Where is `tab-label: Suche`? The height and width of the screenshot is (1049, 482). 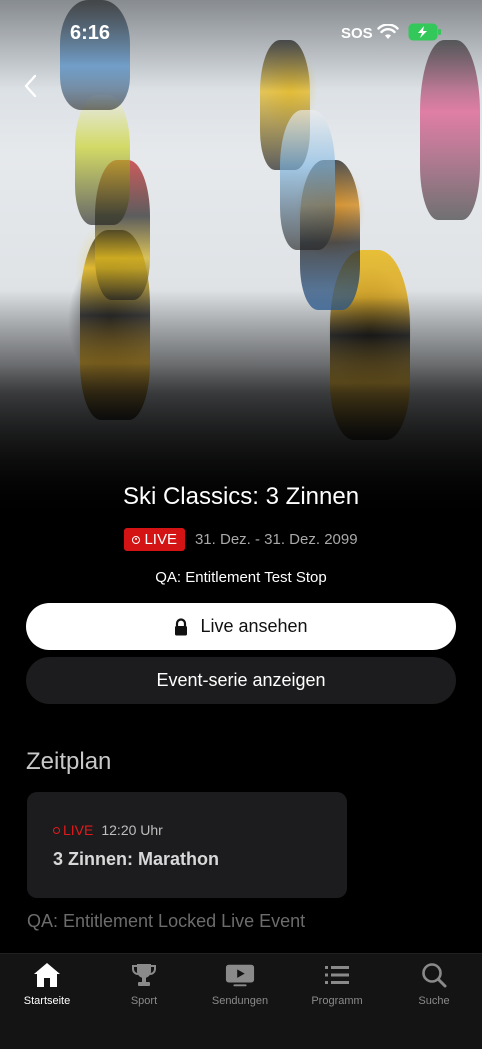 tab-label: Suche is located at coordinates (434, 1001).